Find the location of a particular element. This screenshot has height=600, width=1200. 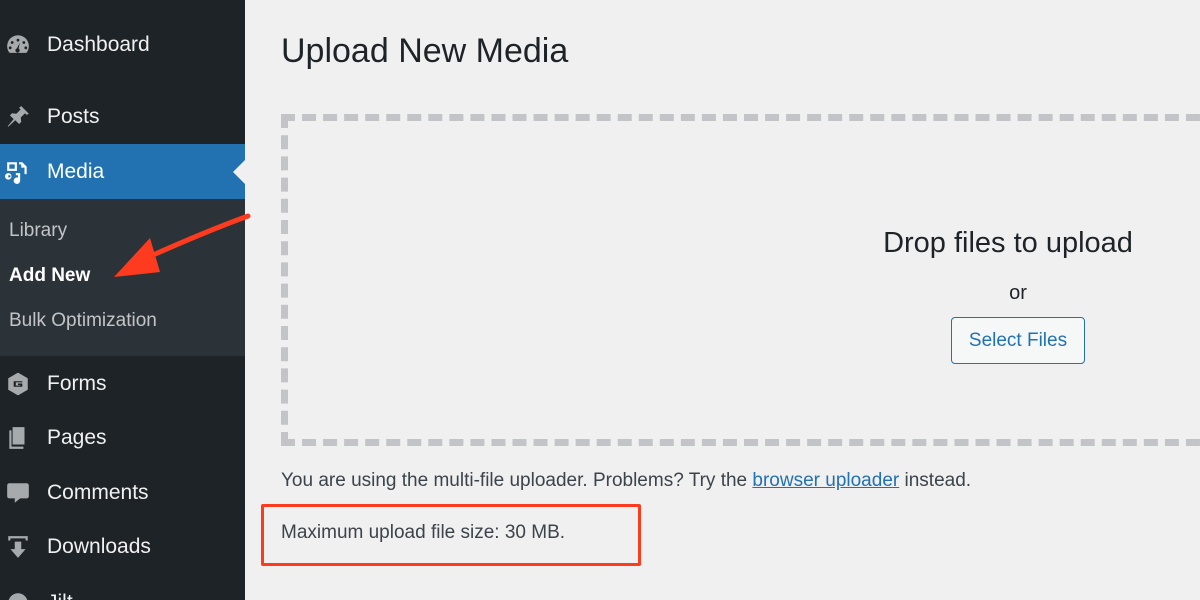

sidebar-item-label: Jilt is located at coordinates (60, 595).